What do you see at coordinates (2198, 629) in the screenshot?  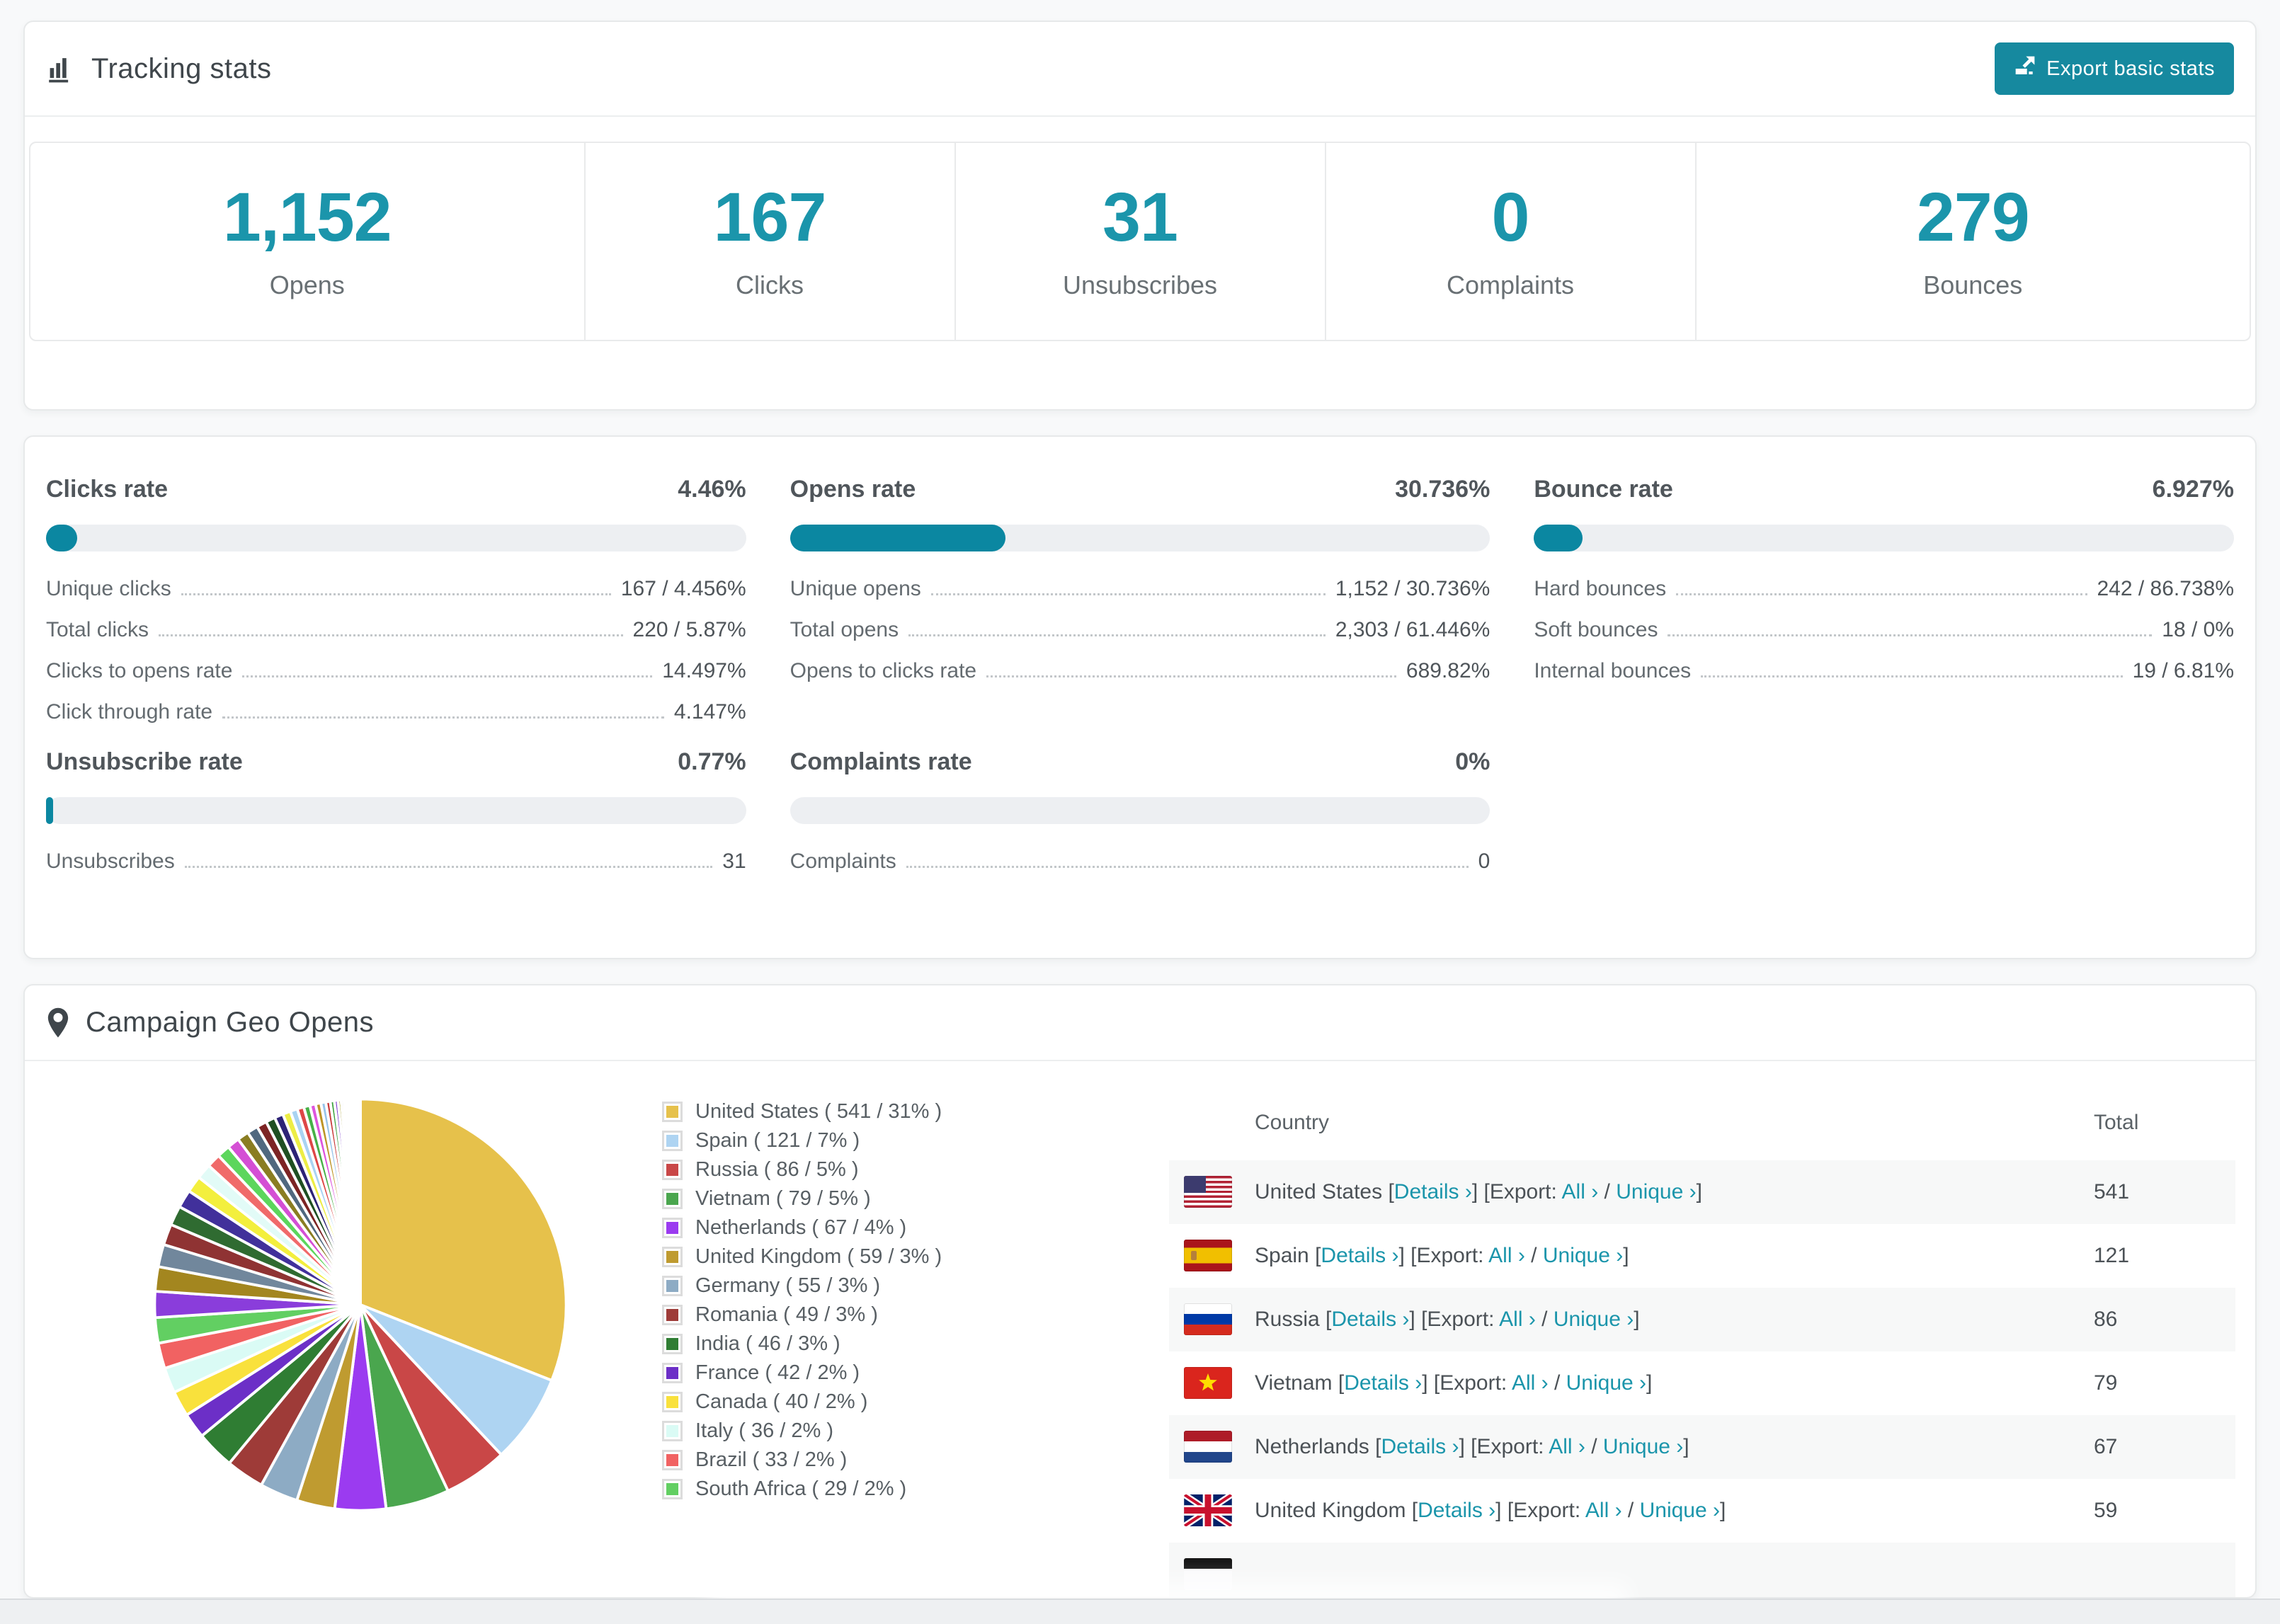 I see `rate-row-value: 18 / 0%` at bounding box center [2198, 629].